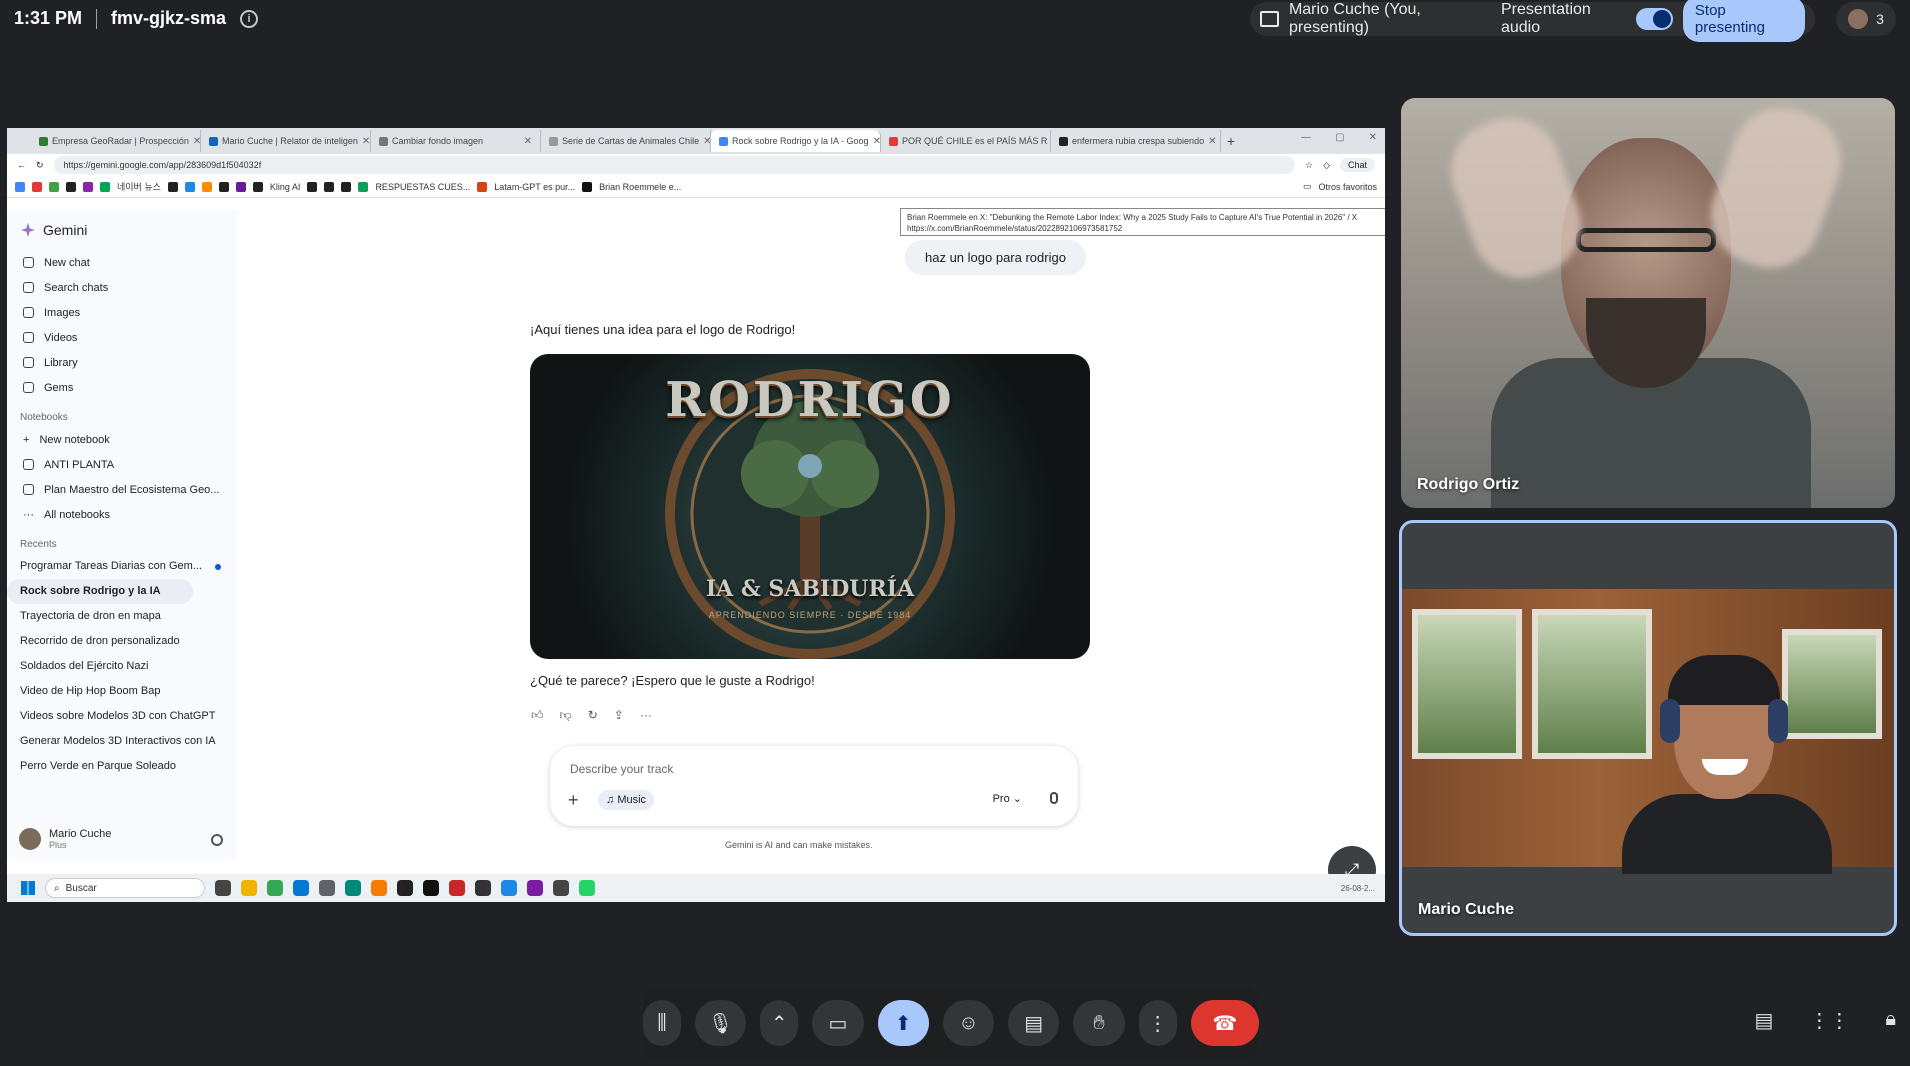 The height and width of the screenshot is (1066, 1910). What do you see at coordinates (21, 165) in the screenshot?
I see `back-icon: ←` at bounding box center [21, 165].